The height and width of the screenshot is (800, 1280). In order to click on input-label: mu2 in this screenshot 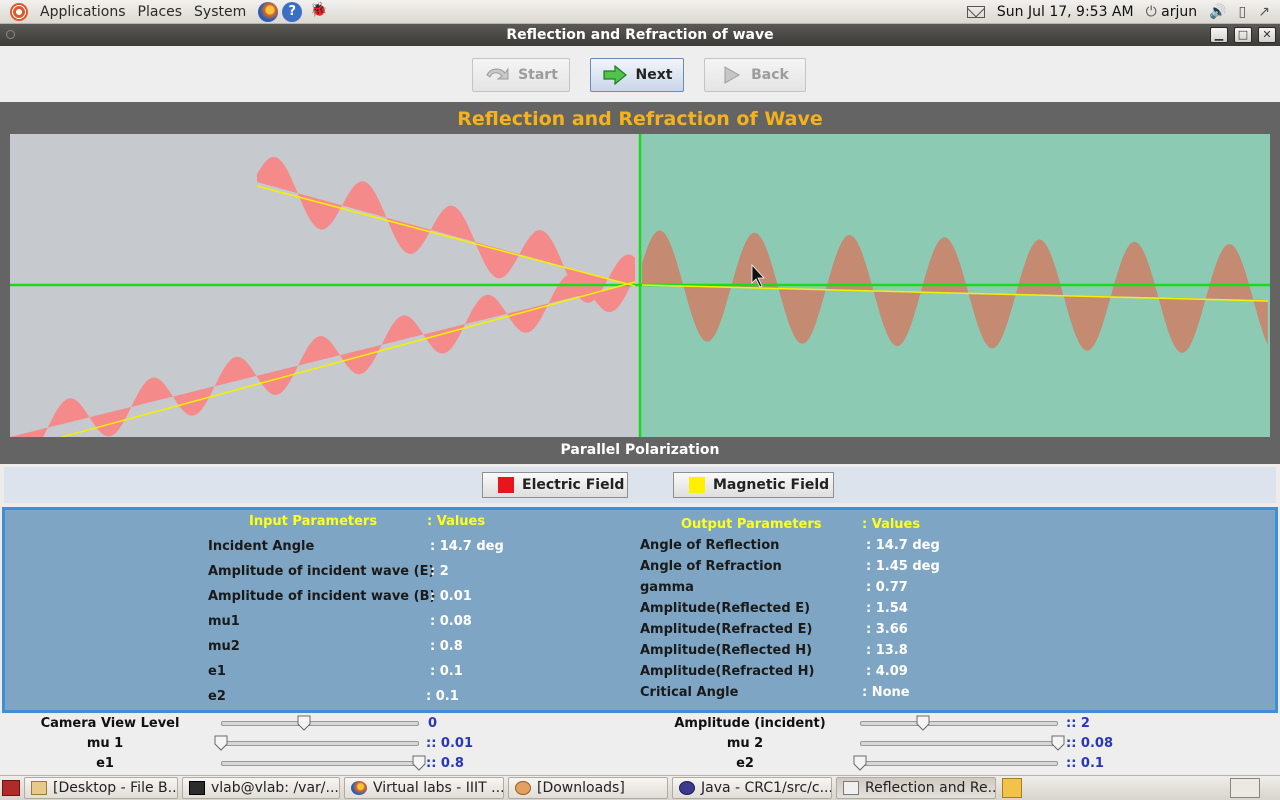, I will do `click(224, 646)`.